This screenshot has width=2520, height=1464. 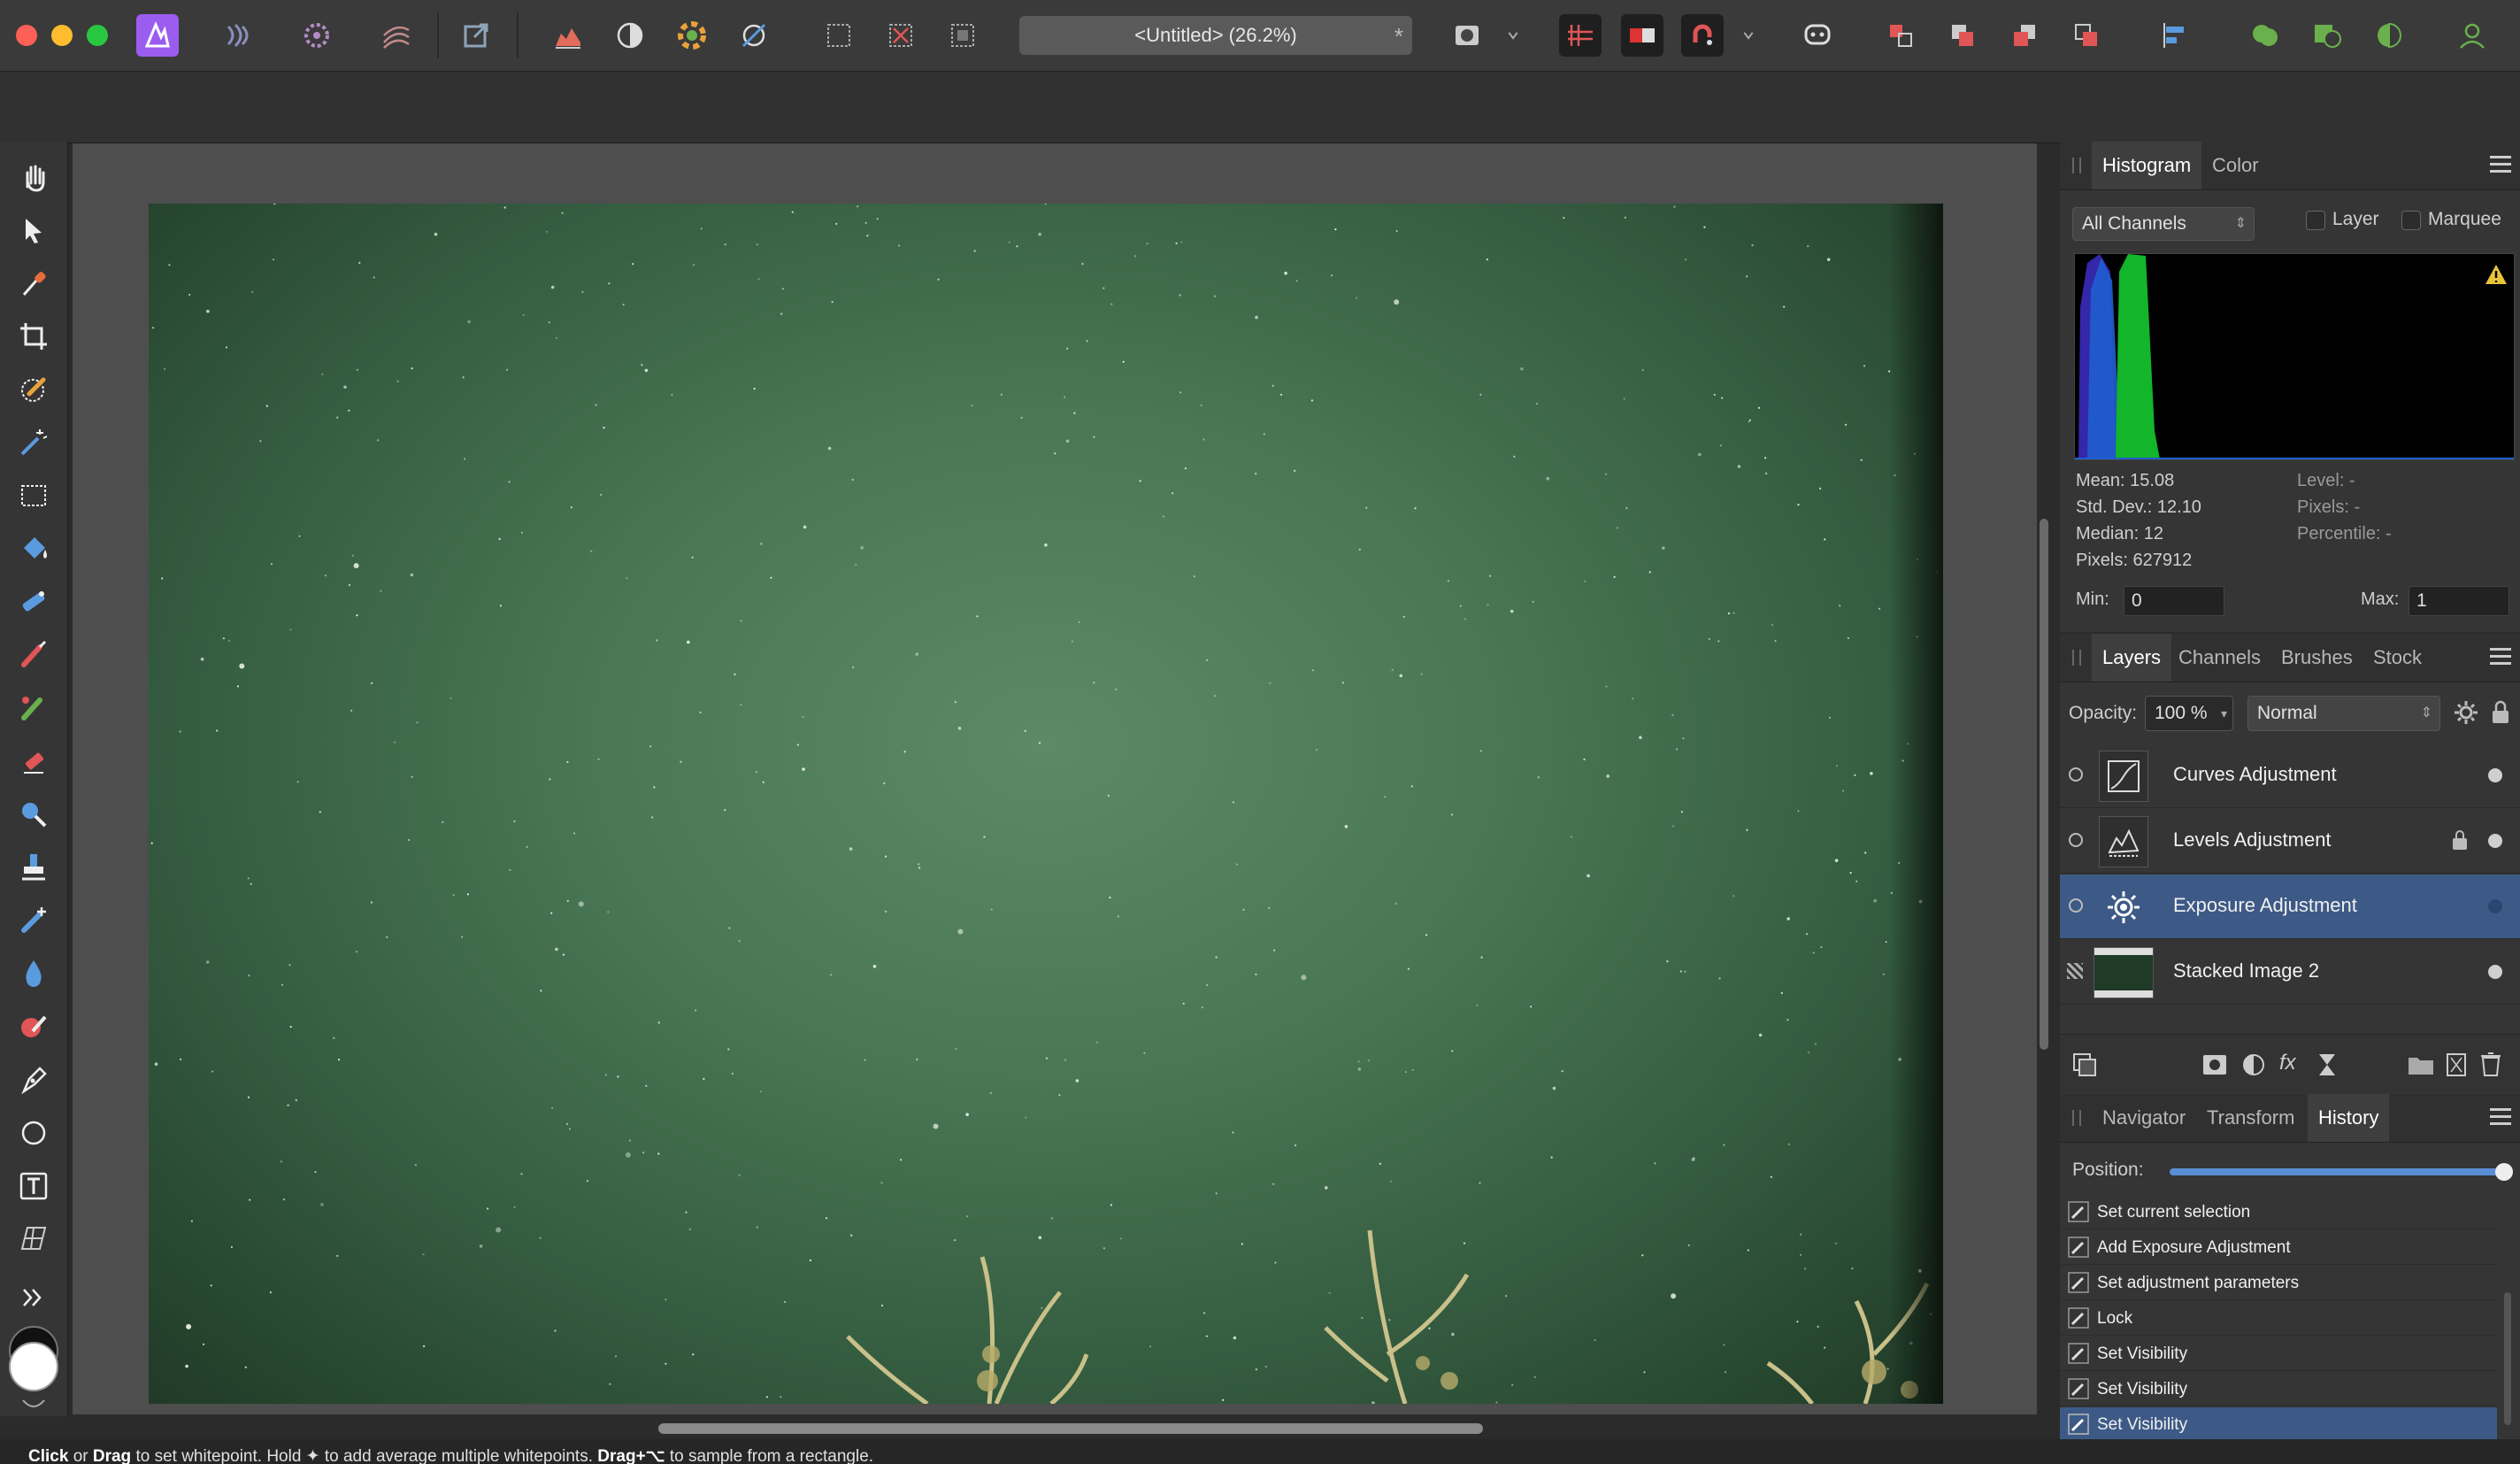 What do you see at coordinates (2278, 1423) in the screenshot?
I see `history-item-selected: Set Visibility` at bounding box center [2278, 1423].